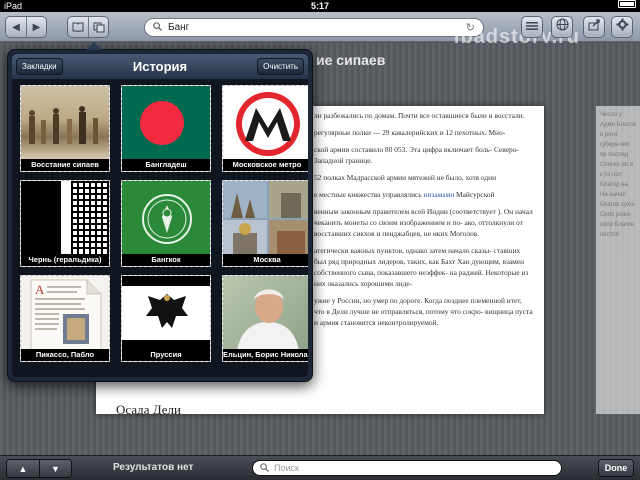 This screenshot has height=480, width=640. Describe the element at coordinates (65, 218) in the screenshot. I see `sable-heraldry-image` at that location.